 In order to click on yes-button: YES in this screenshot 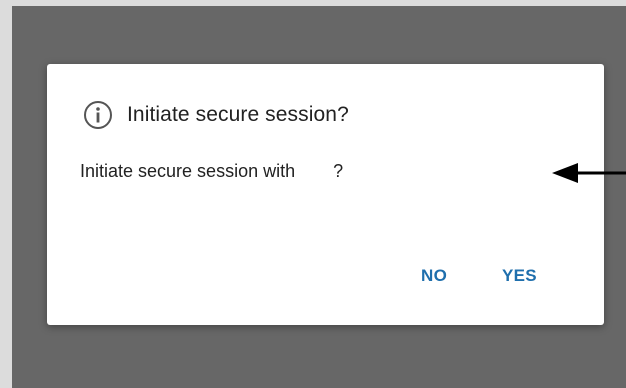, I will do `click(519, 276)`.